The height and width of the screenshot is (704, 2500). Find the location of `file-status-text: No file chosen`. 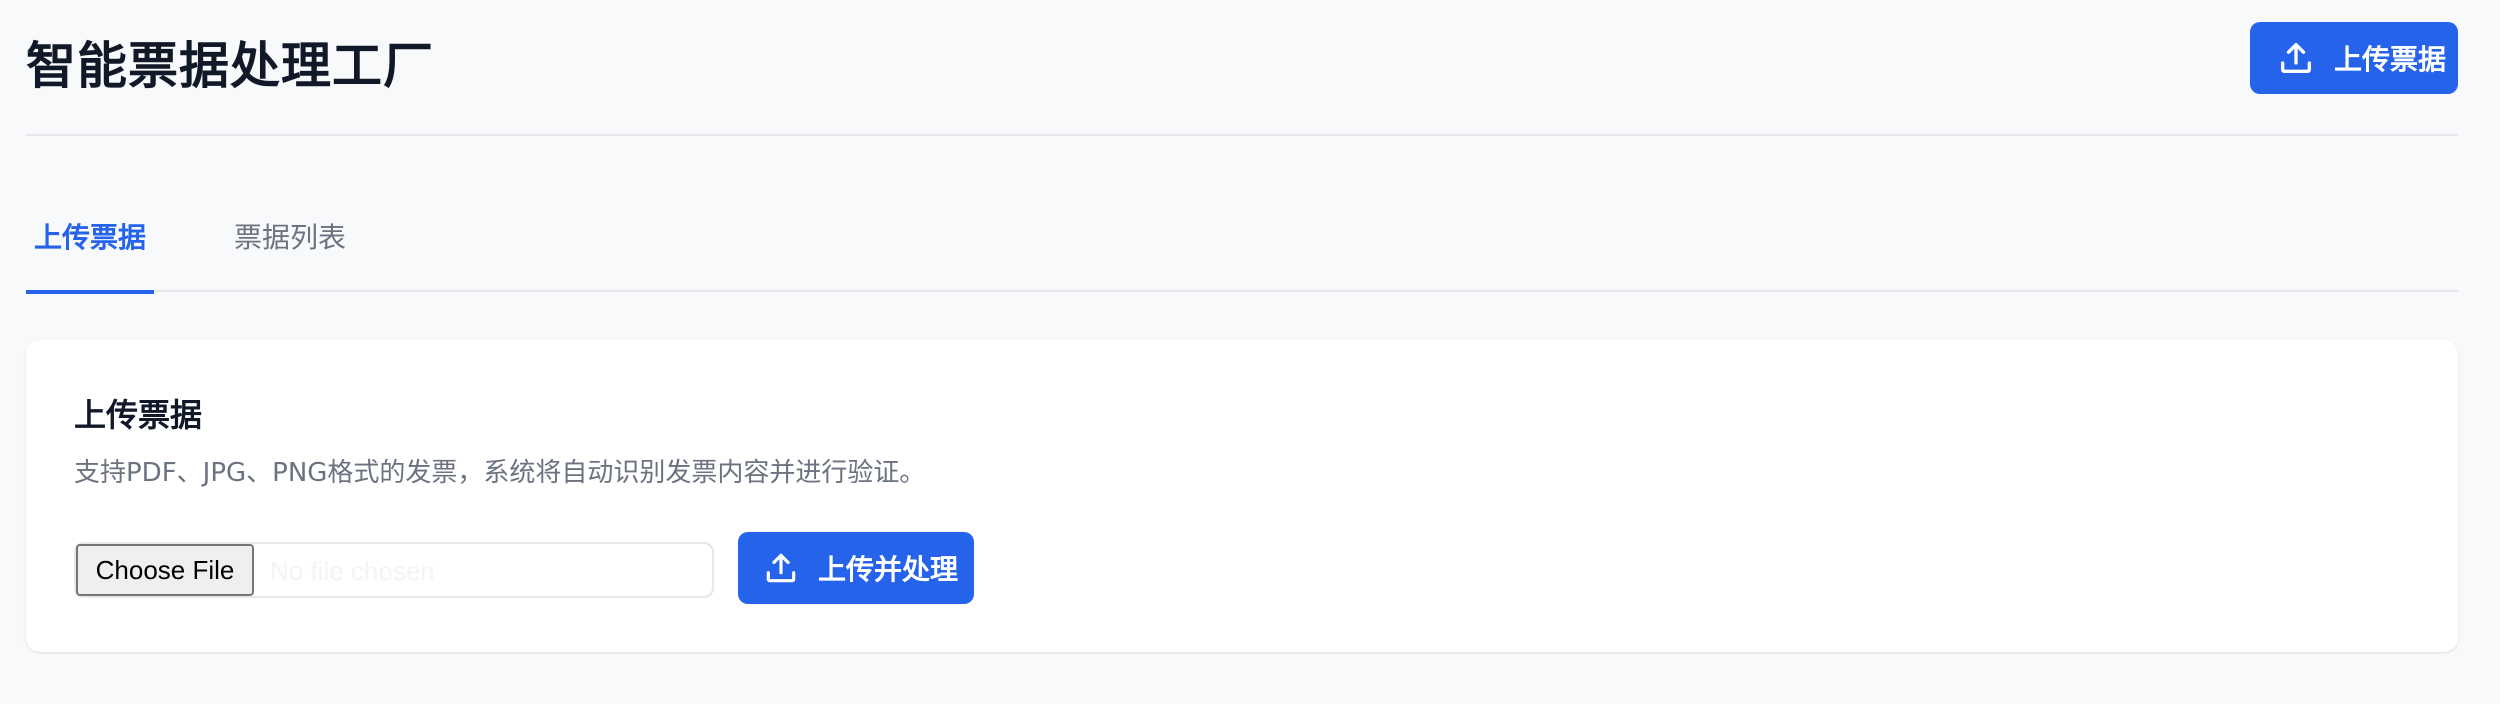

file-status-text: No file chosen is located at coordinates (352, 571).